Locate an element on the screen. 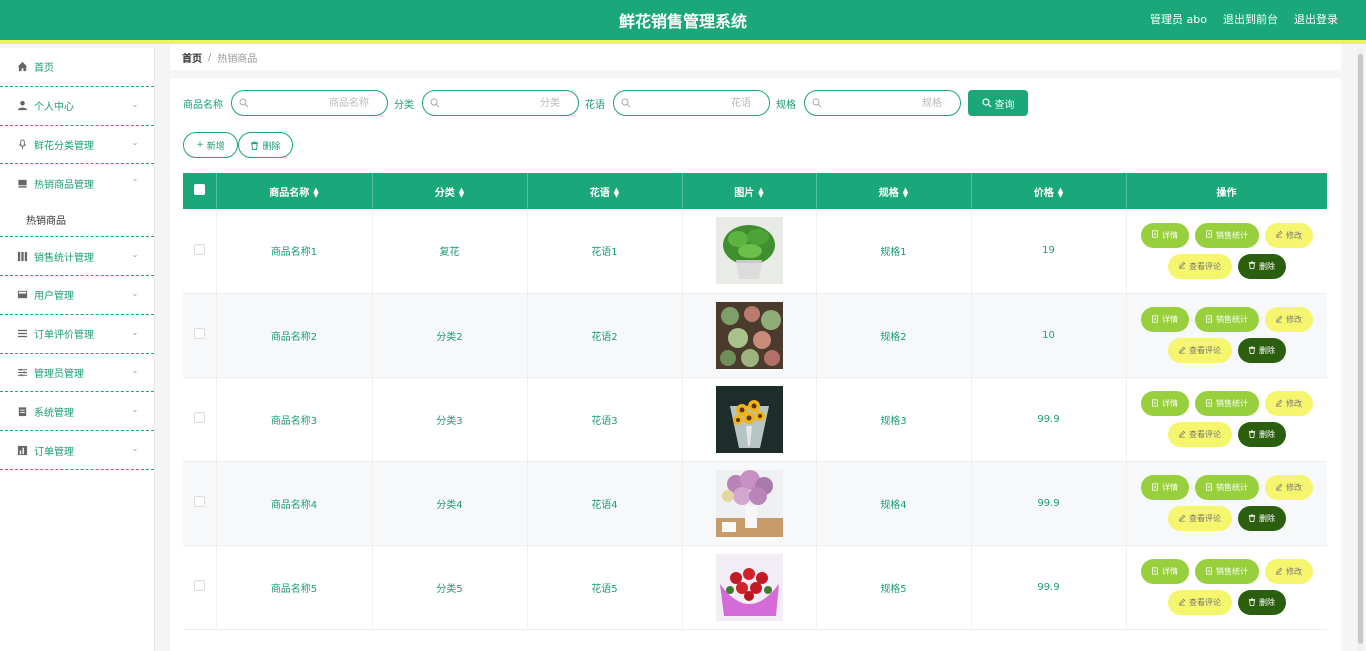  plus-icon: + is located at coordinates (200, 145).